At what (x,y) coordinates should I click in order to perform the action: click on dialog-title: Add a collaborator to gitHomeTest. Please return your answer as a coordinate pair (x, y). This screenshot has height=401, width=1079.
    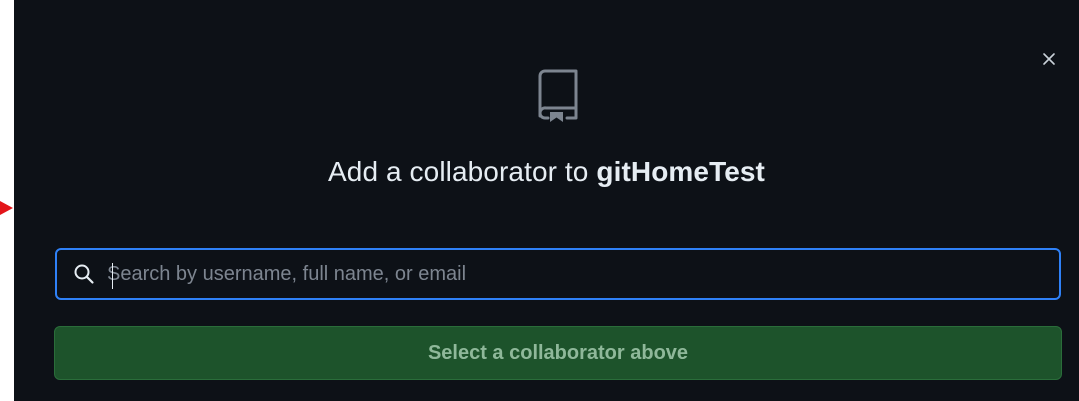
    Looking at the image, I should click on (546, 172).